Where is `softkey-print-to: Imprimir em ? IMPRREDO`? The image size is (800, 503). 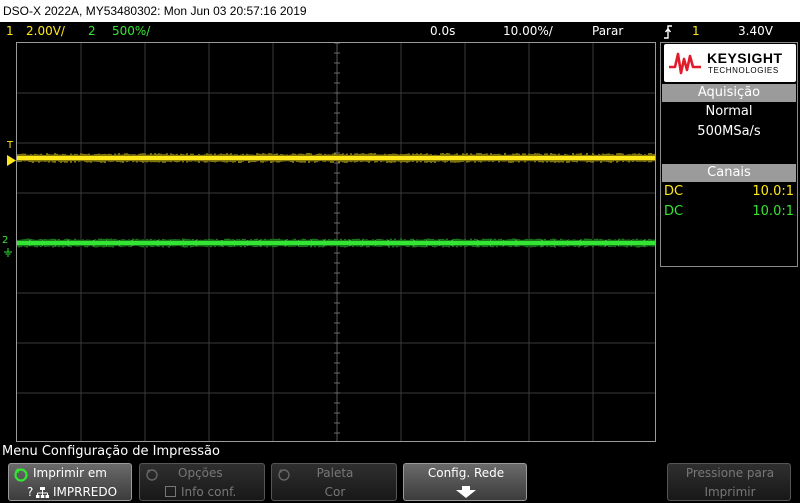 softkey-print-to: Imprimir em ? IMPRREDO is located at coordinates (70, 482).